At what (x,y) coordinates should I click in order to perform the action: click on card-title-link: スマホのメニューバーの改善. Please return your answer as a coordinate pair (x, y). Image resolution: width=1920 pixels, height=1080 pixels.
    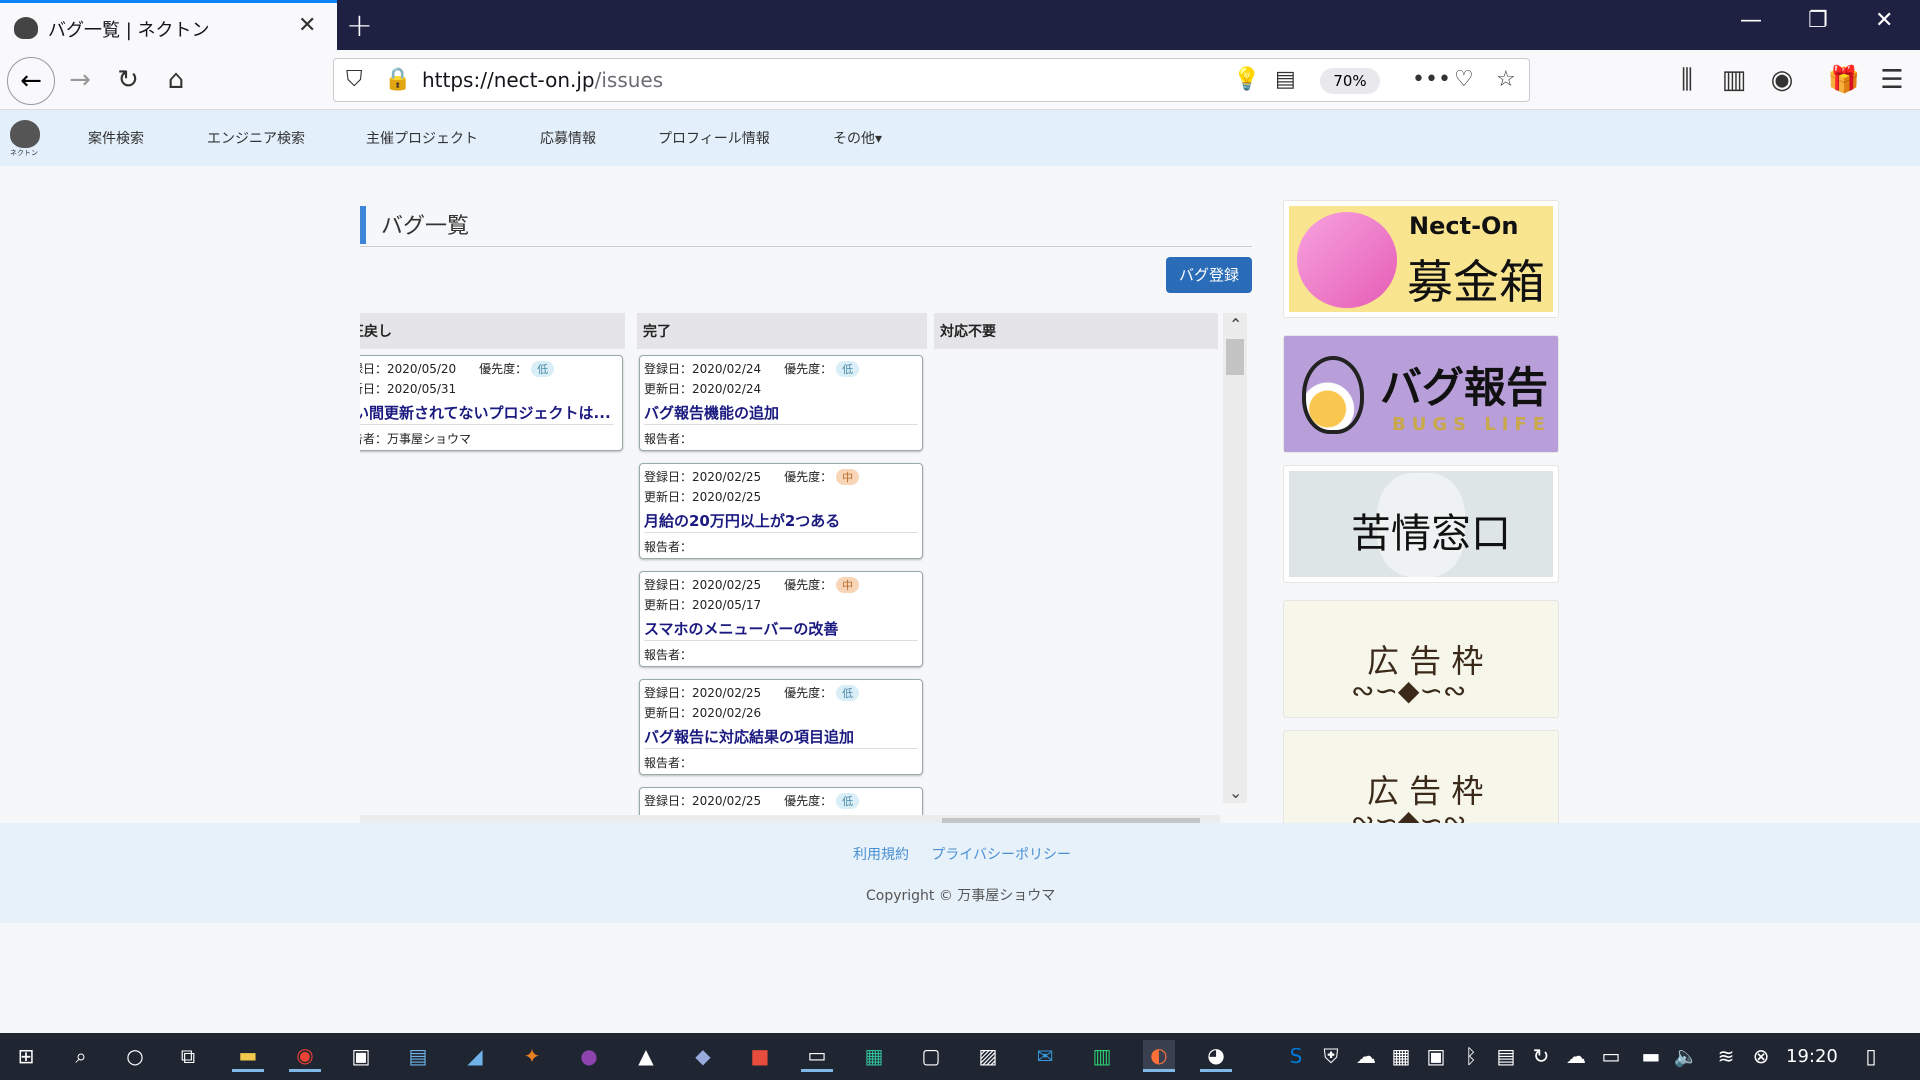
    Looking at the image, I should click on (741, 628).